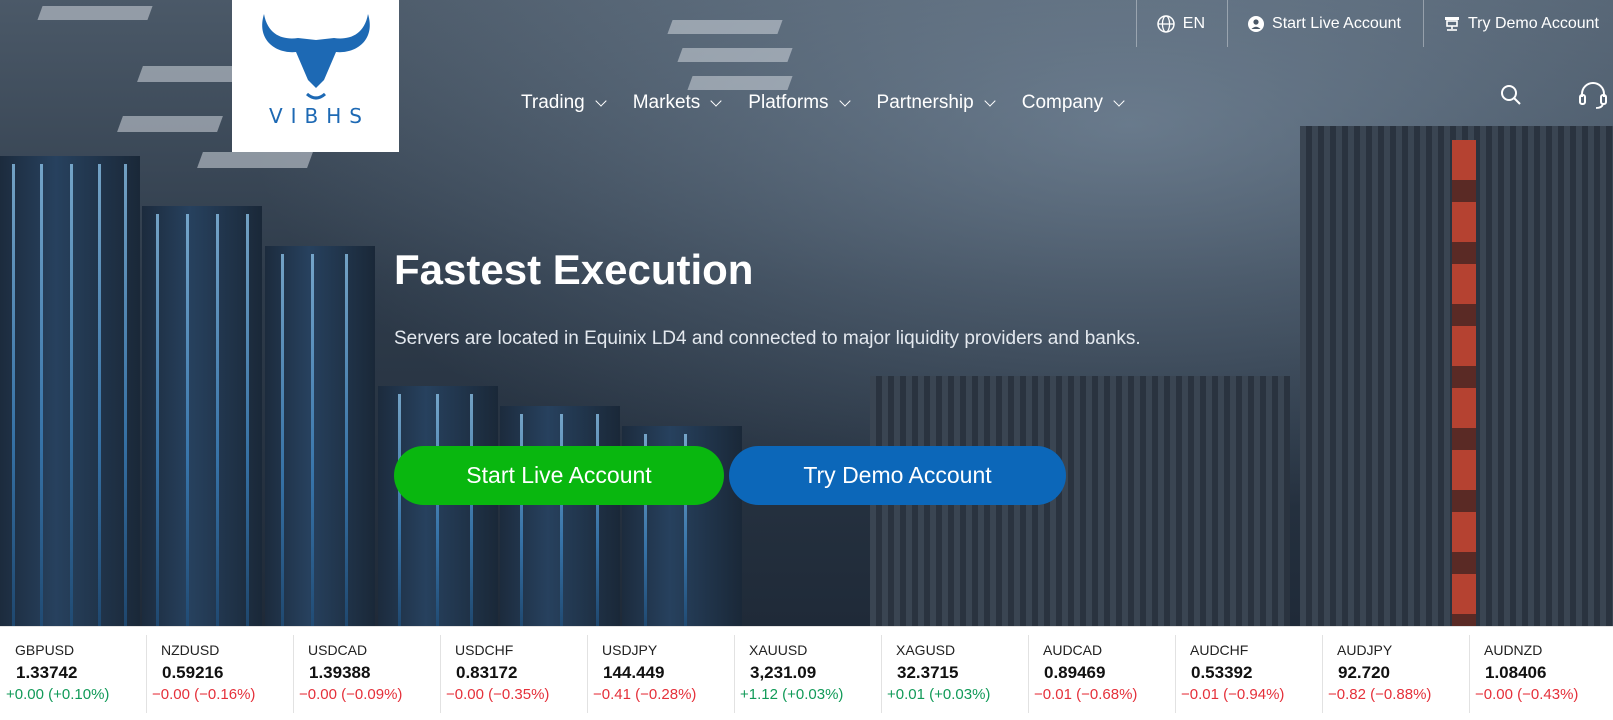 This screenshot has width=1613, height=720. Describe the element at coordinates (783, 672) in the screenshot. I see `ticker-price: 3,231.09` at that location.